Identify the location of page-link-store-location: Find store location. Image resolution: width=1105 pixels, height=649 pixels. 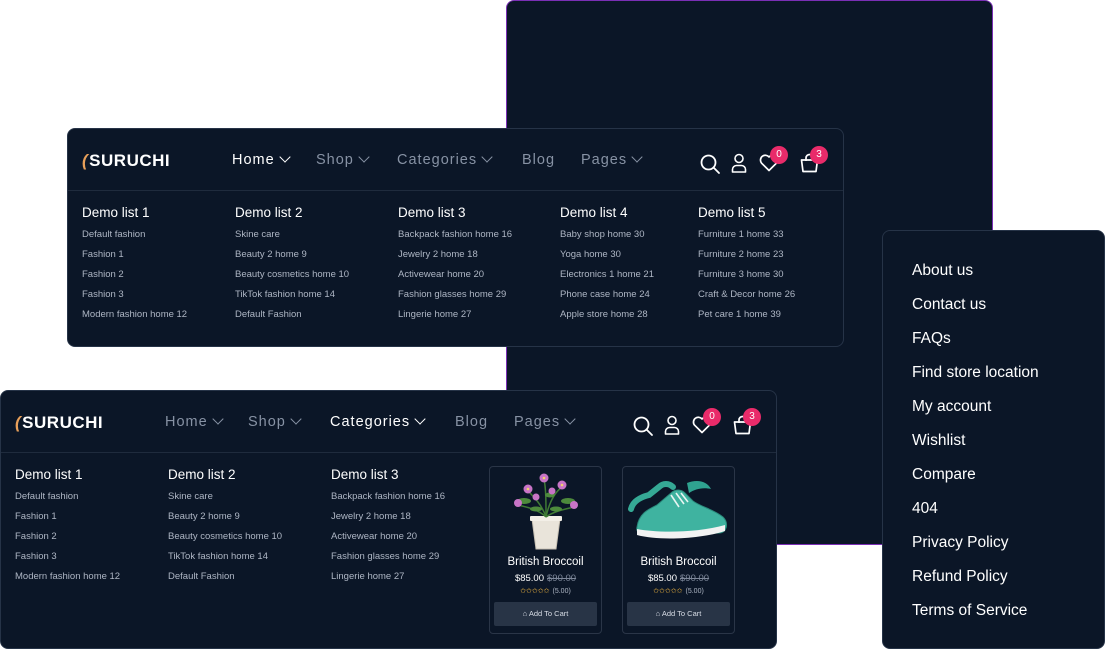
(975, 373).